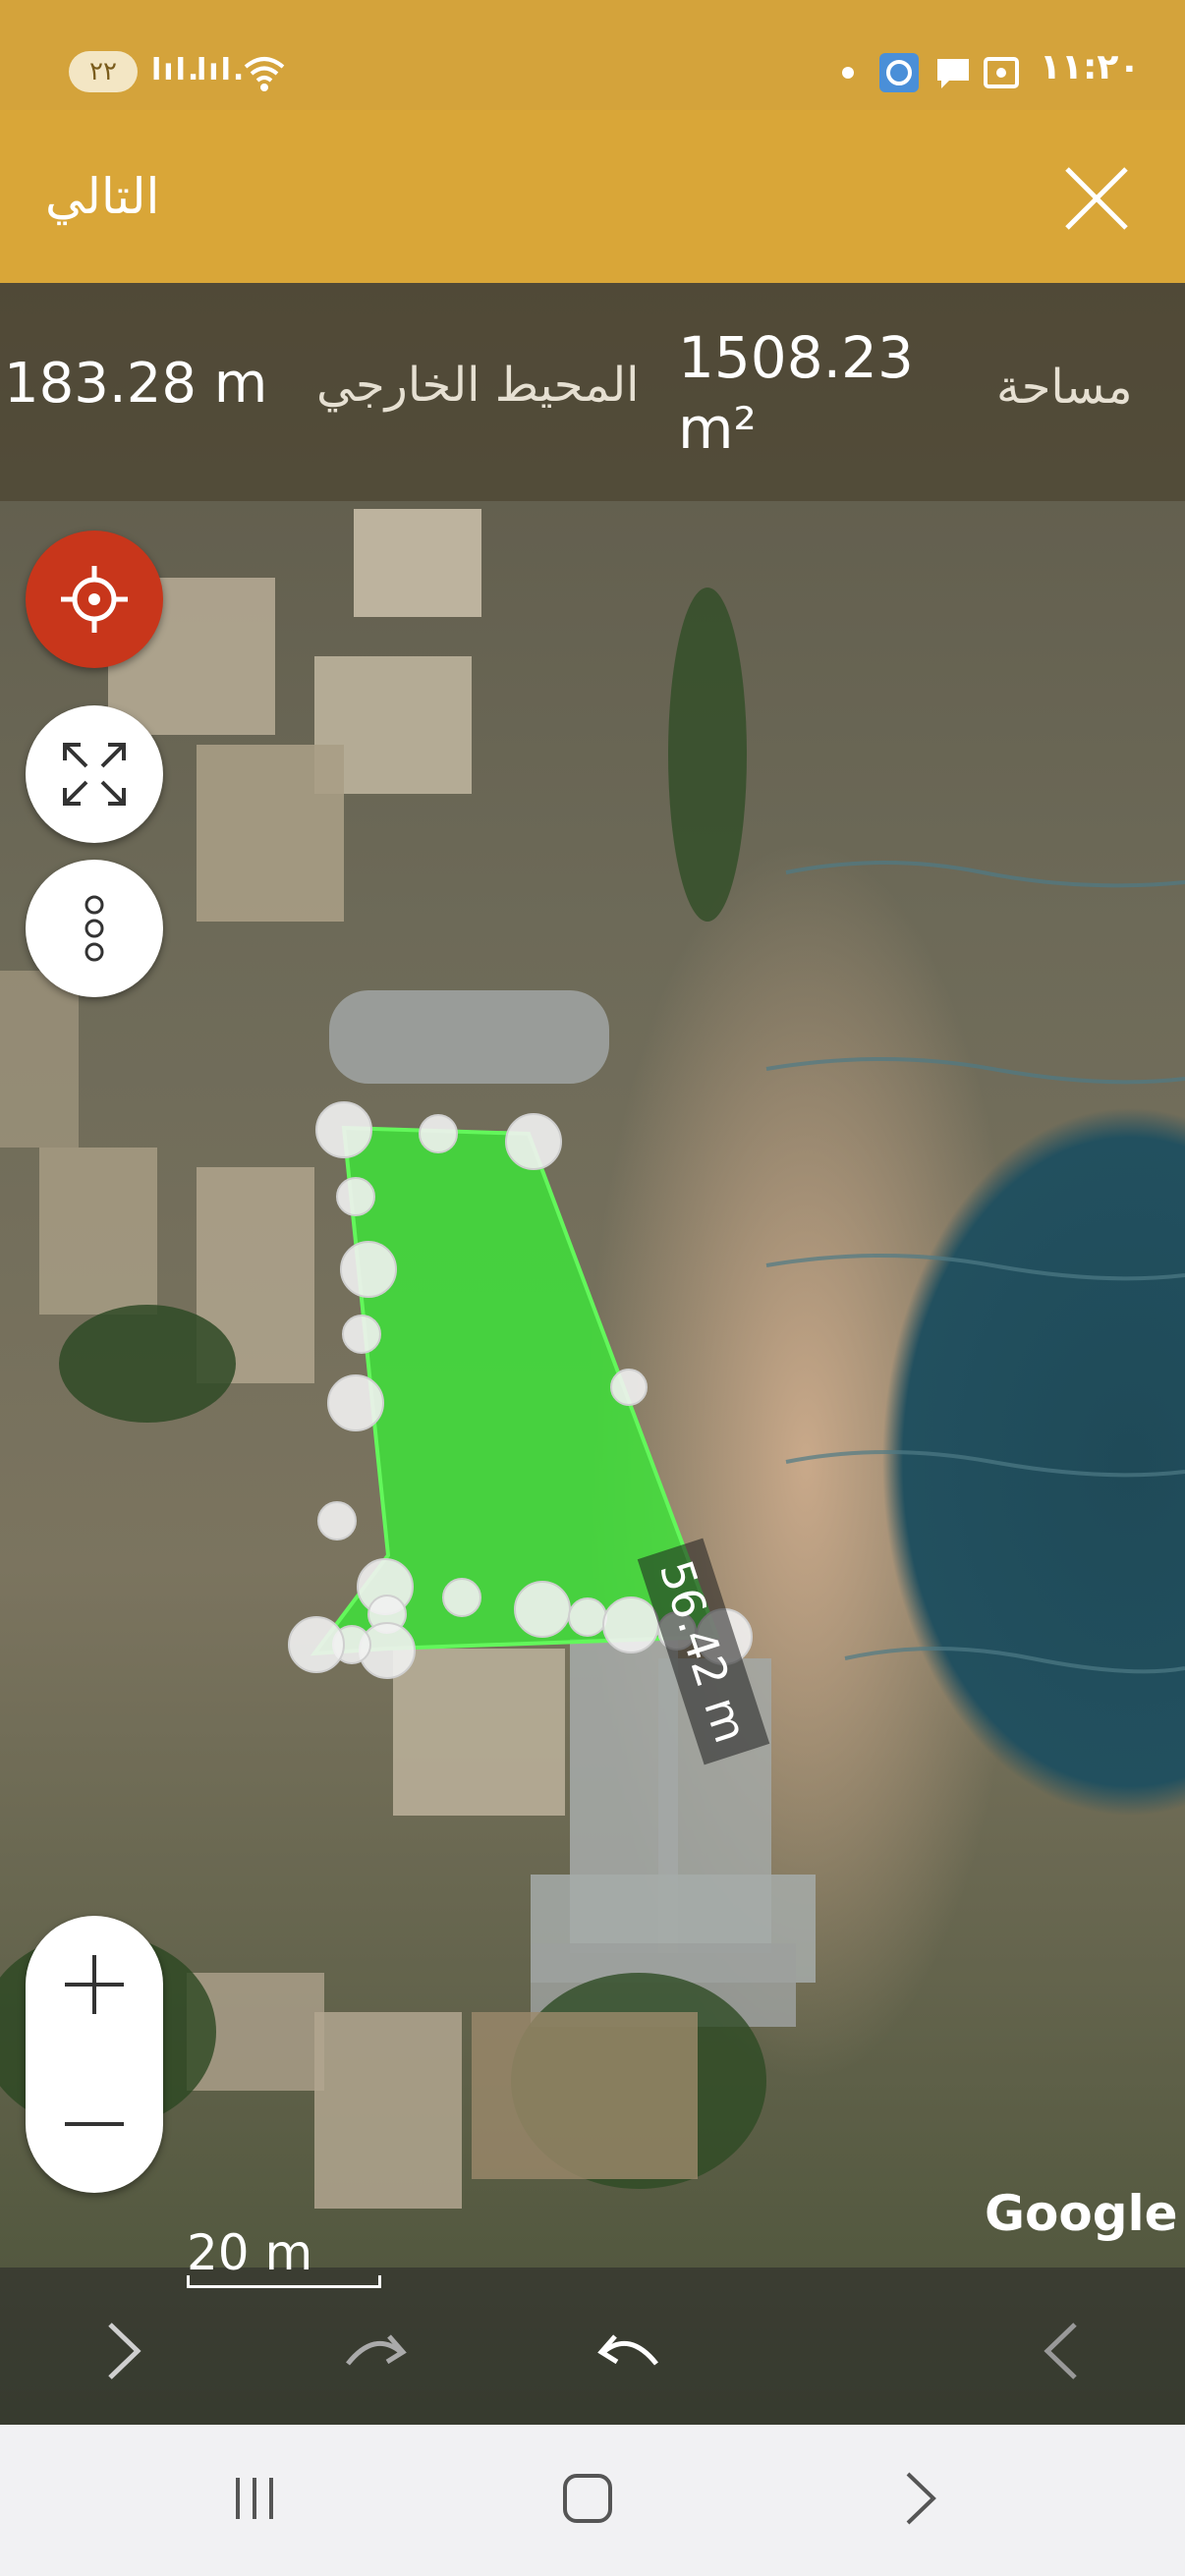 The image size is (1185, 2576). I want to click on recents-icon, so click(255, 2498).